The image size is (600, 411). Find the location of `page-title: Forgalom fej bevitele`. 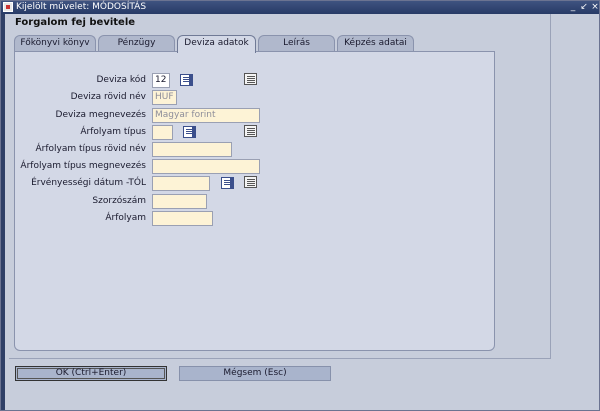

page-title: Forgalom fej bevitele is located at coordinates (75, 22).